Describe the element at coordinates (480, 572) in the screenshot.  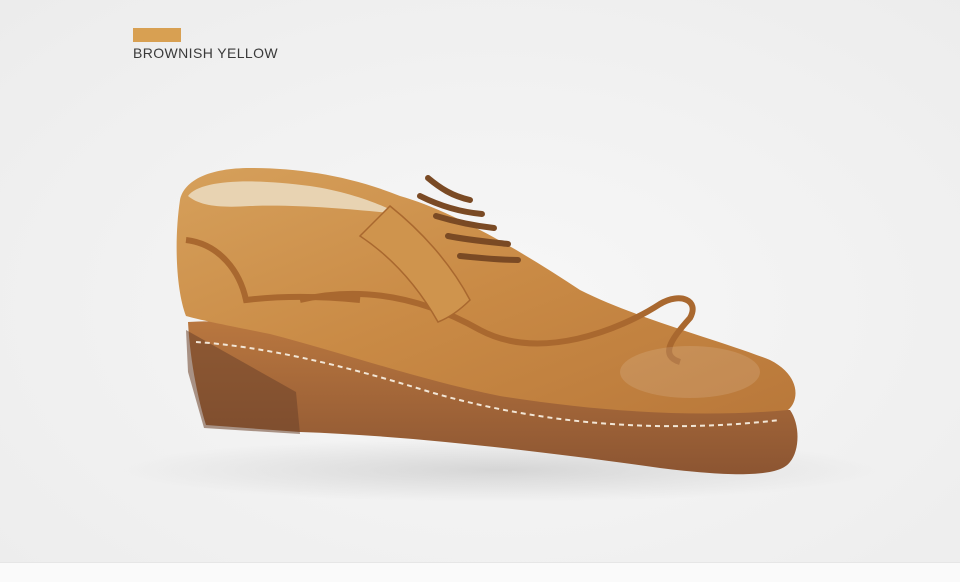
I see `bottom-divider` at that location.